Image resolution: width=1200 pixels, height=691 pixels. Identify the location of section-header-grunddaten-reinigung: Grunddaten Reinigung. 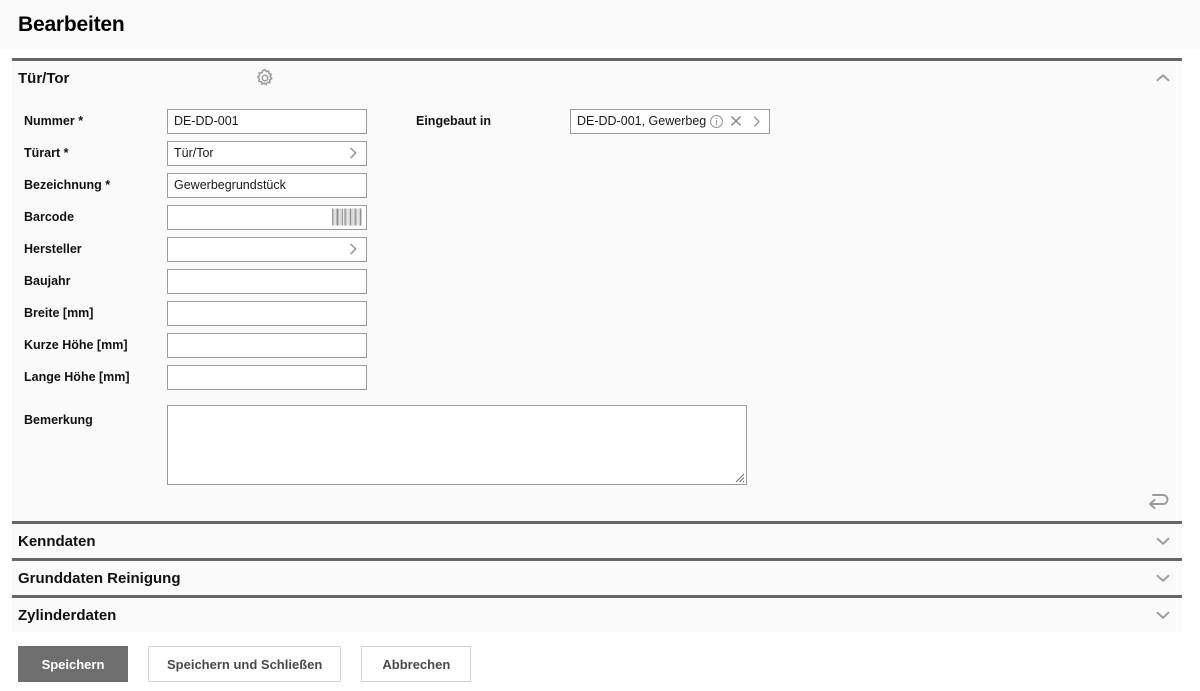
(597, 578).